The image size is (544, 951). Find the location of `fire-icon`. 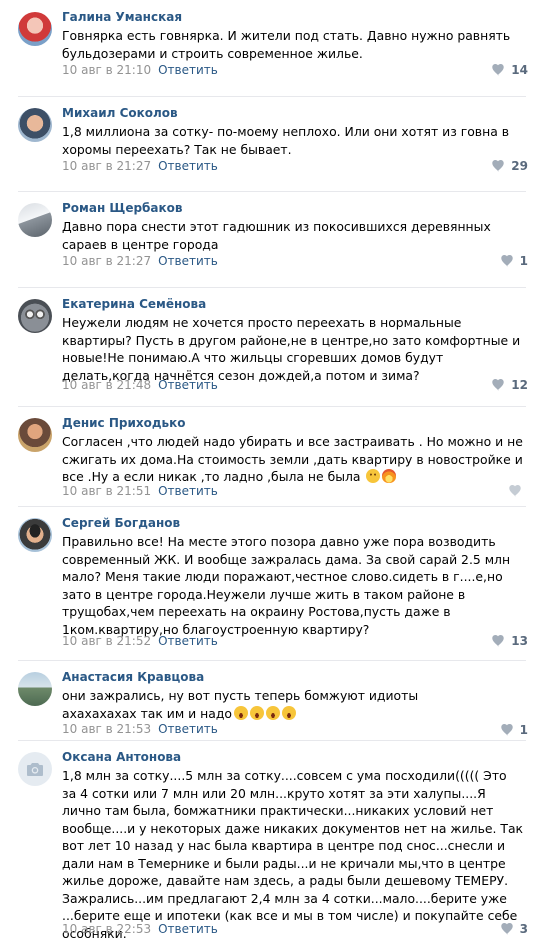

fire-icon is located at coordinates (389, 476).